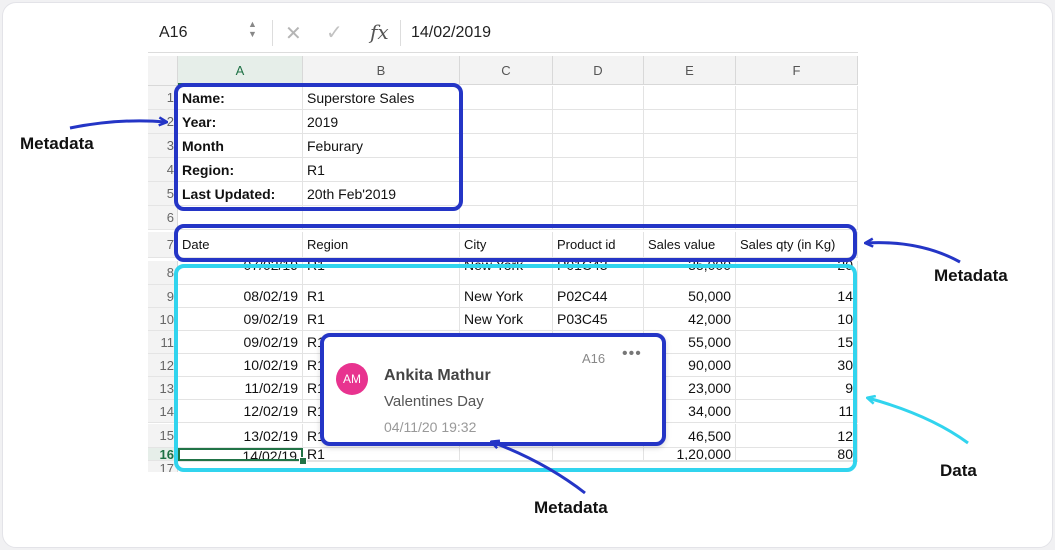 This screenshot has width=1055, height=550. What do you see at coordinates (571, 507) in the screenshot?
I see `label-metadata-bottom: Metadata` at bounding box center [571, 507].